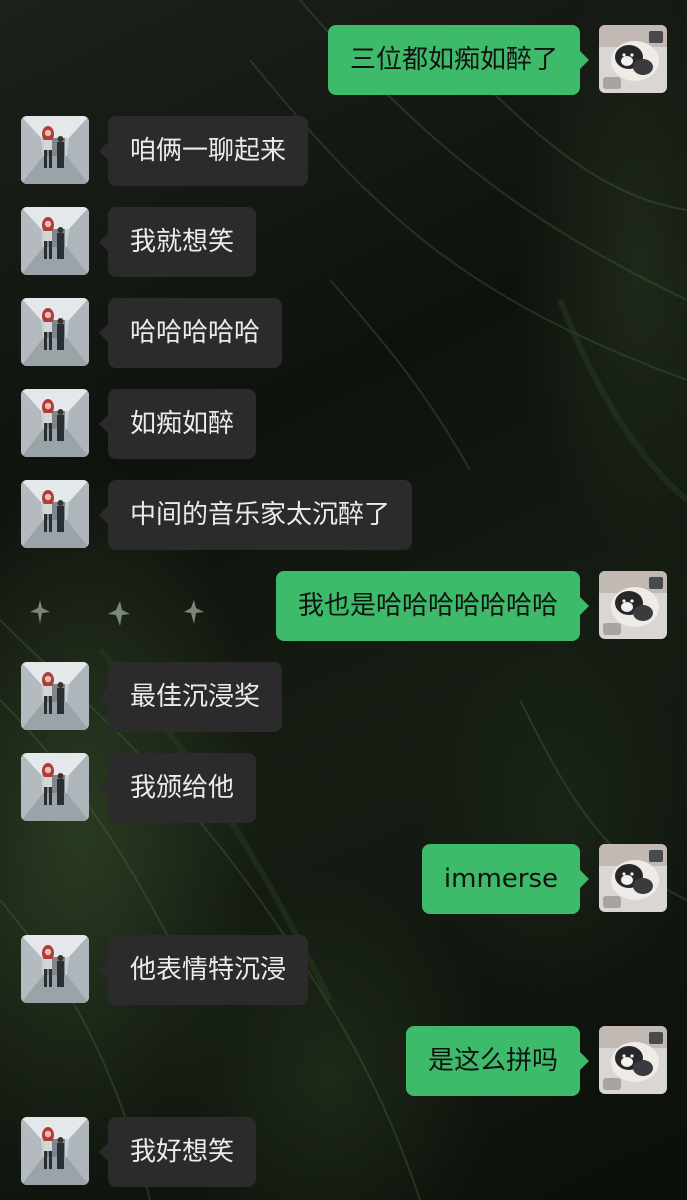  What do you see at coordinates (343, 1152) in the screenshot?
I see `incoming-message-row: 我好想笑` at bounding box center [343, 1152].